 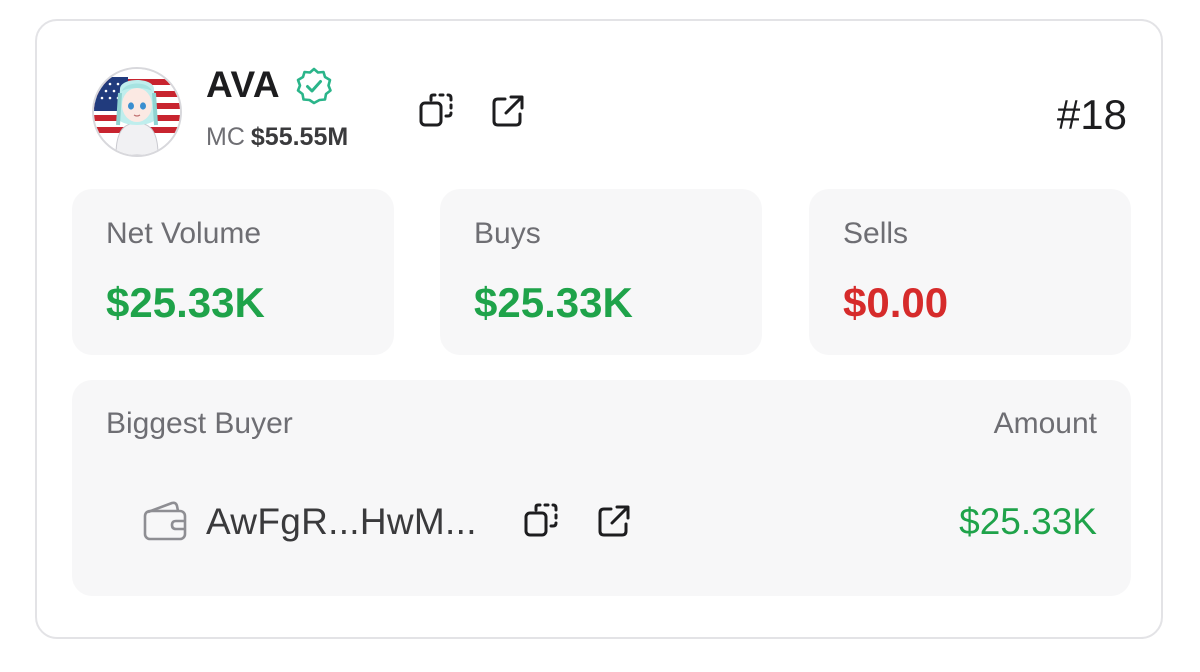 I want to click on buyer-amount-value: $25.33K, so click(x=1028, y=521).